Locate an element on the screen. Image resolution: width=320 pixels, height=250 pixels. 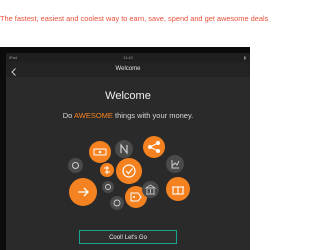
earn-icon is located at coordinates (100, 152).